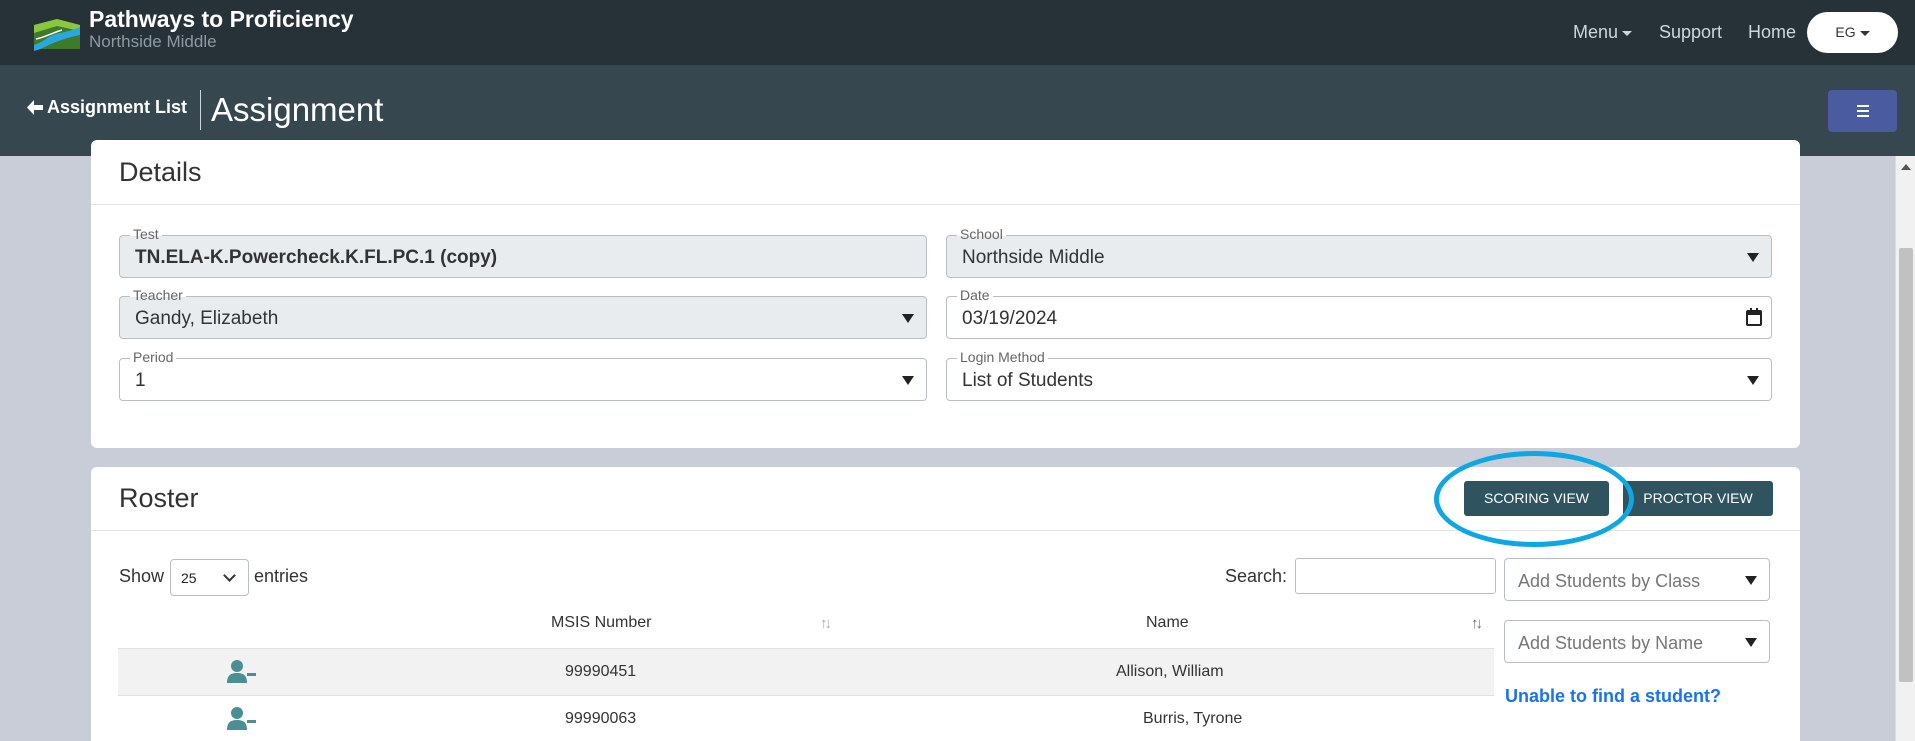 The image size is (1915, 741). What do you see at coordinates (806, 718) in the screenshot?
I see `table-row: 99990063 Burris, Tyrone` at bounding box center [806, 718].